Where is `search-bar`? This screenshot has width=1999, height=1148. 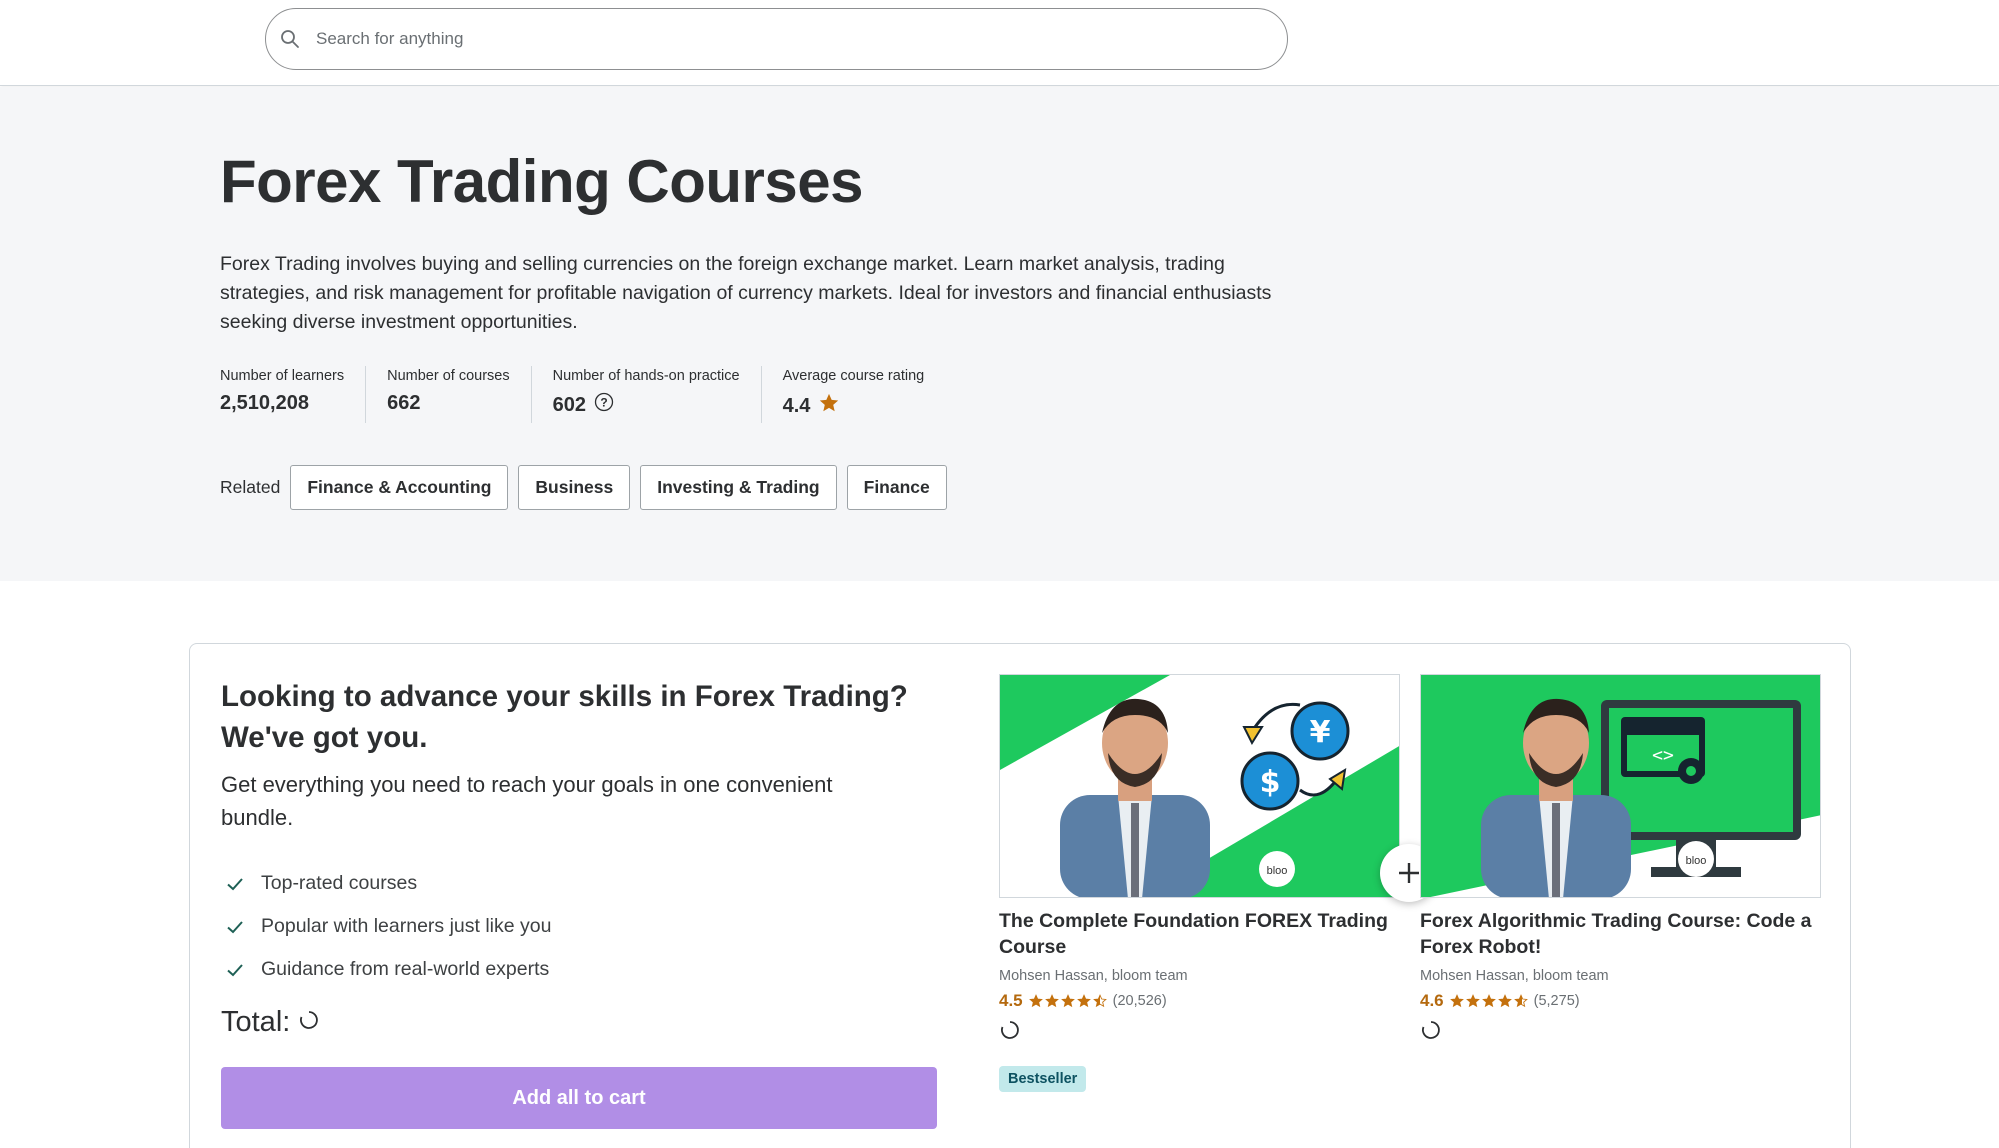
search-bar is located at coordinates (776, 39).